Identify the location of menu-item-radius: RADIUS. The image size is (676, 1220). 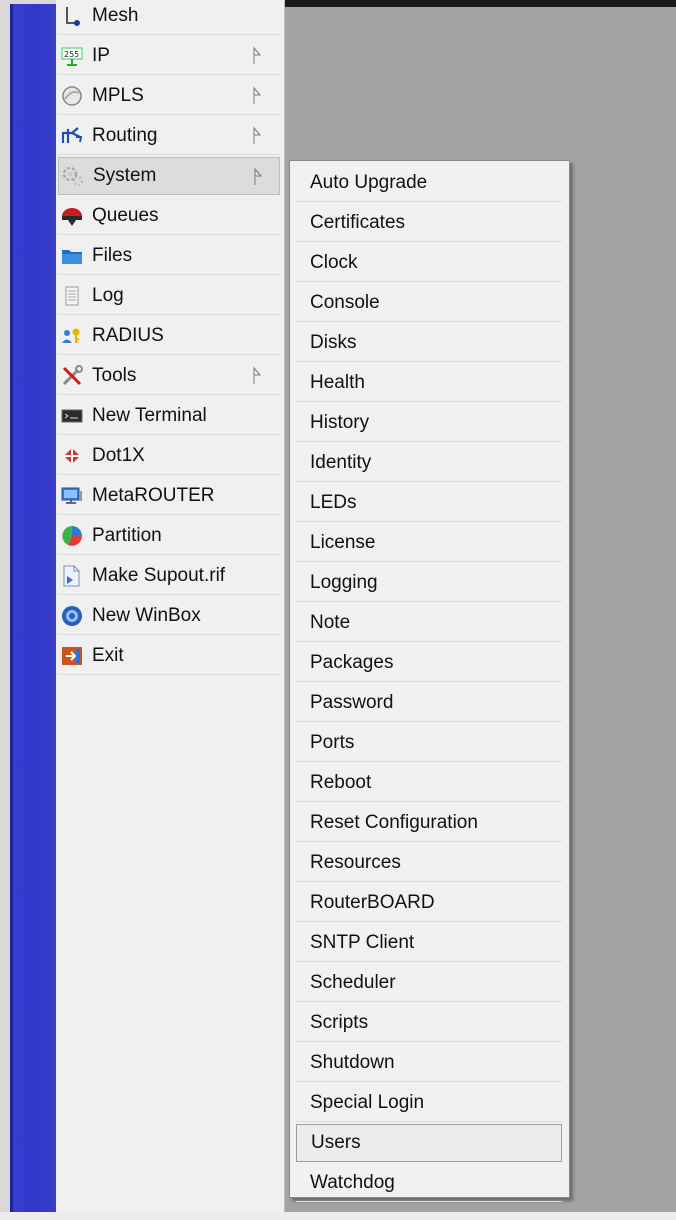
(169, 336).